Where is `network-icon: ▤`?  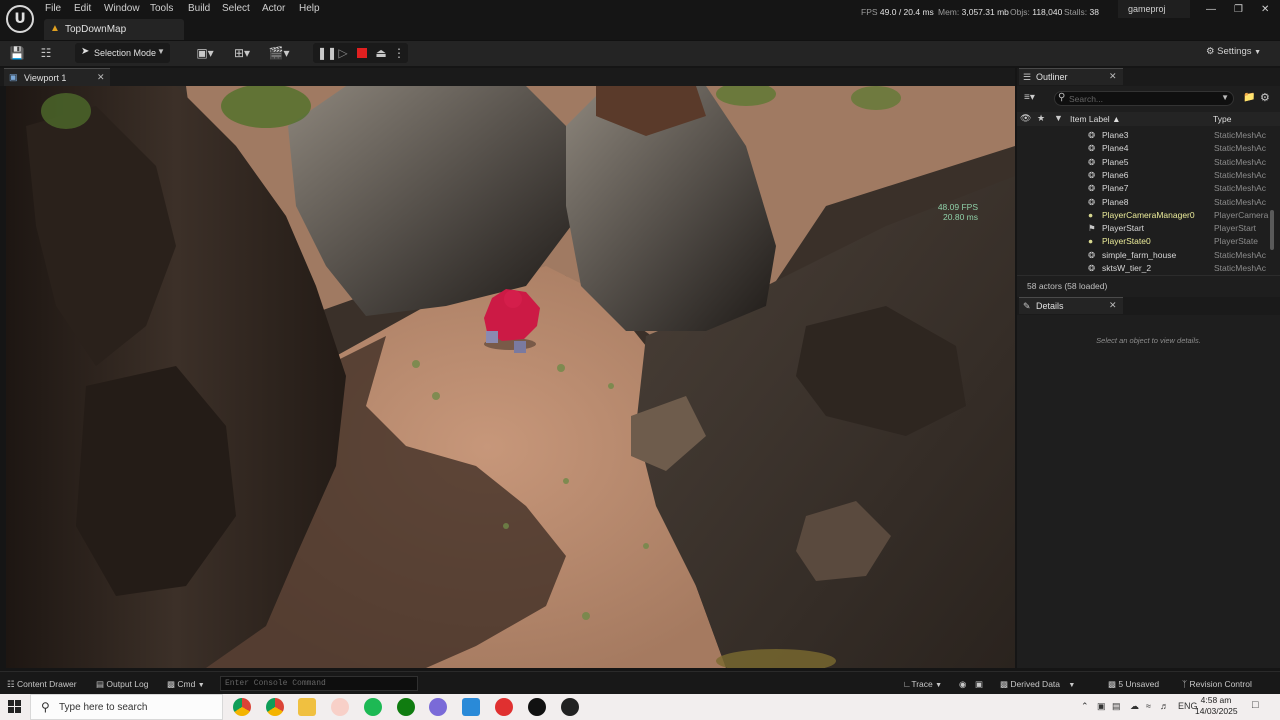
network-icon: ▤ is located at coordinates (1116, 706).